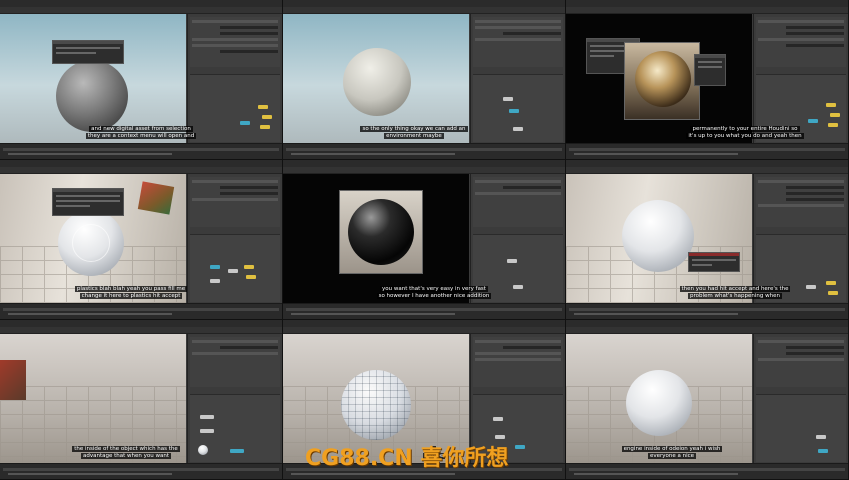 This screenshot has height=480, width=849. What do you see at coordinates (745, 129) in the screenshot?
I see `subtitle-line-1: permanently to your entire Houdini so` at bounding box center [745, 129].